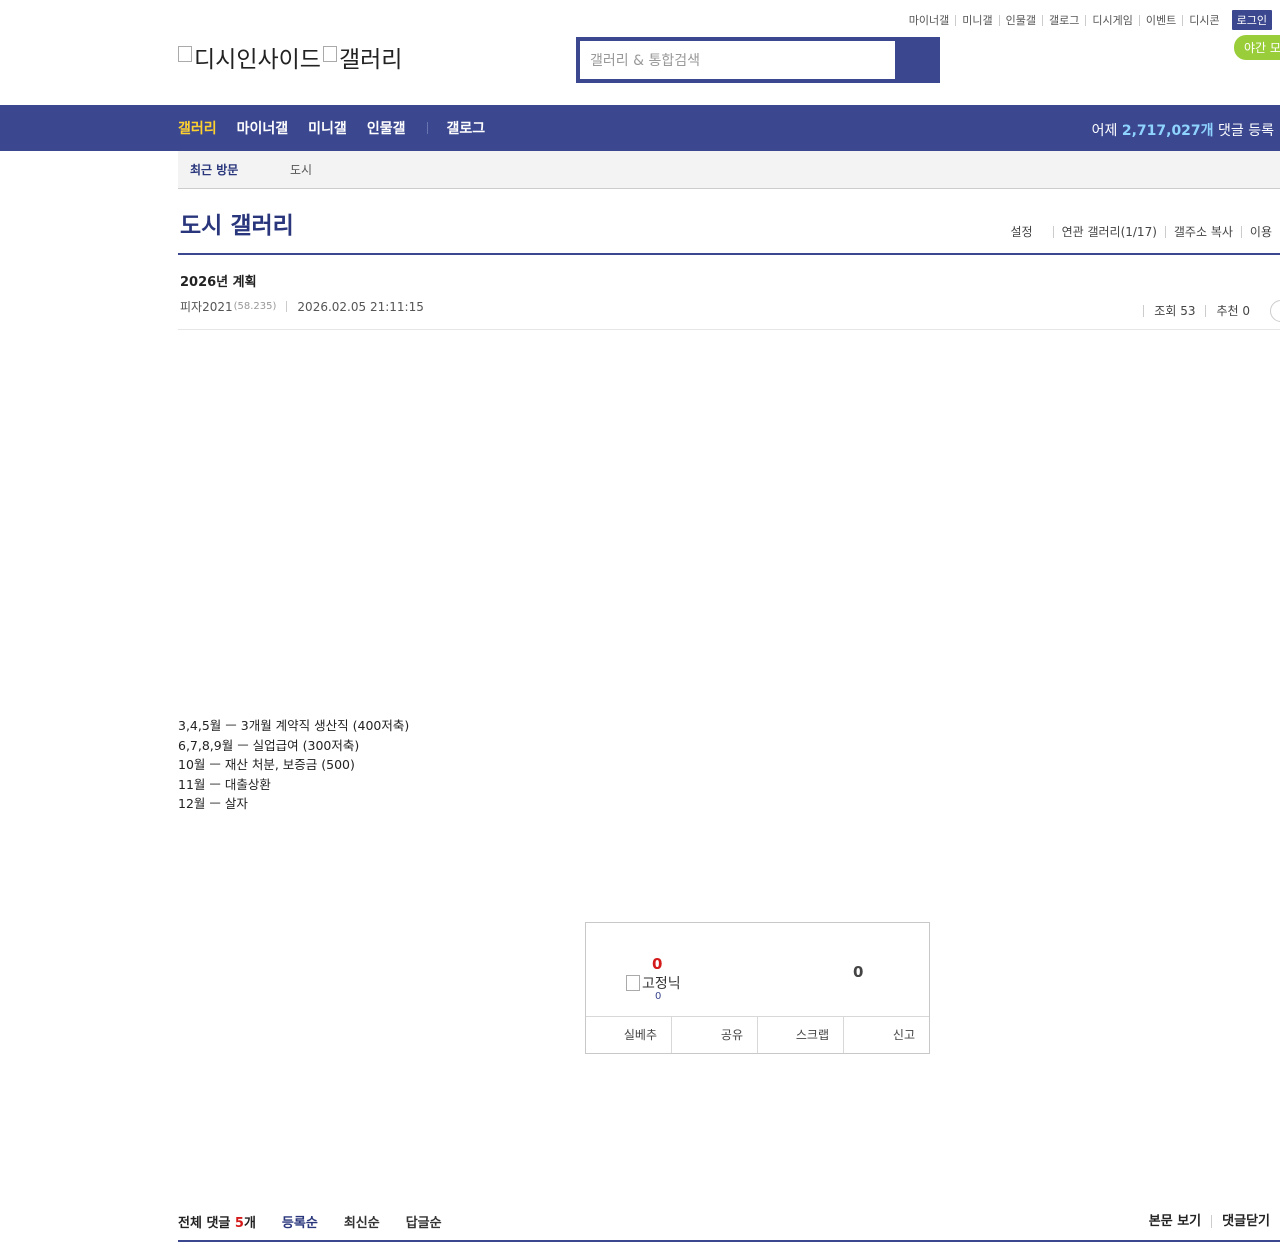  What do you see at coordinates (1260, 232) in the screenshot?
I see `usage-link: 이용` at bounding box center [1260, 232].